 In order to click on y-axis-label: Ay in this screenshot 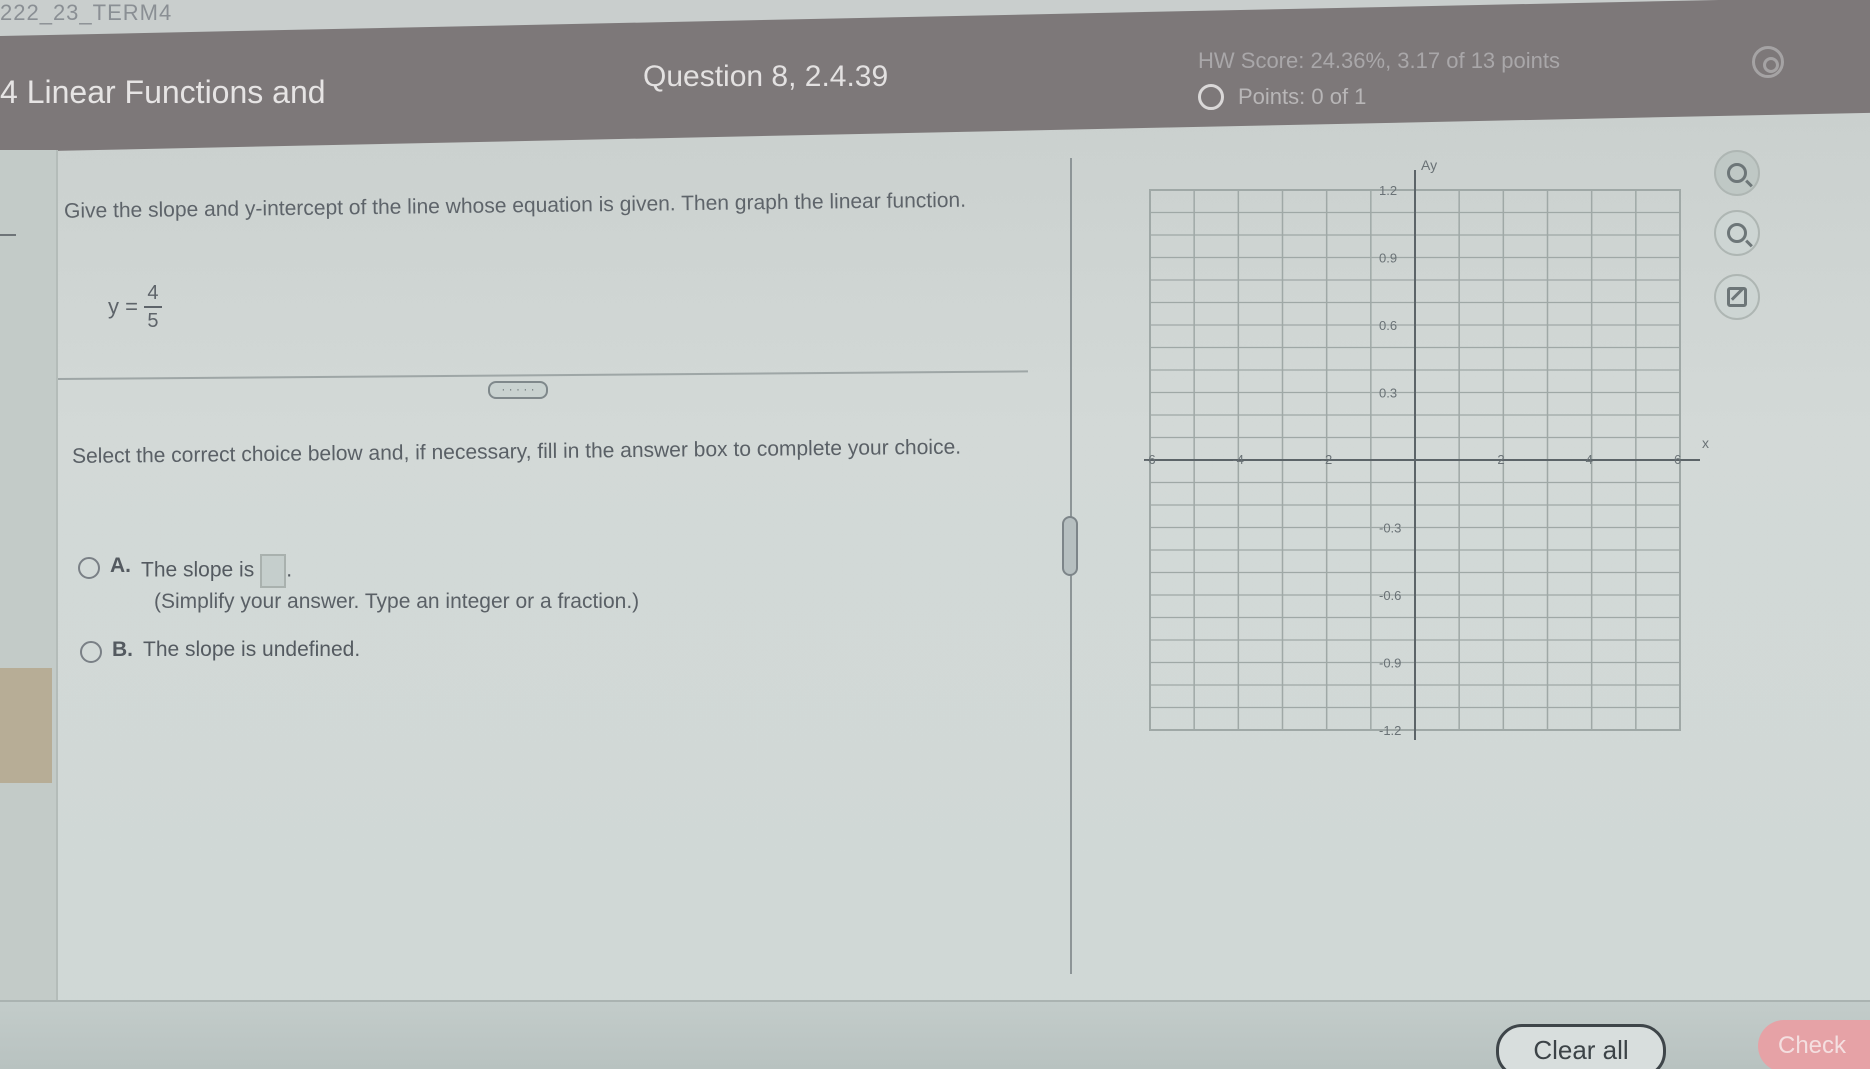, I will do `click(1429, 165)`.